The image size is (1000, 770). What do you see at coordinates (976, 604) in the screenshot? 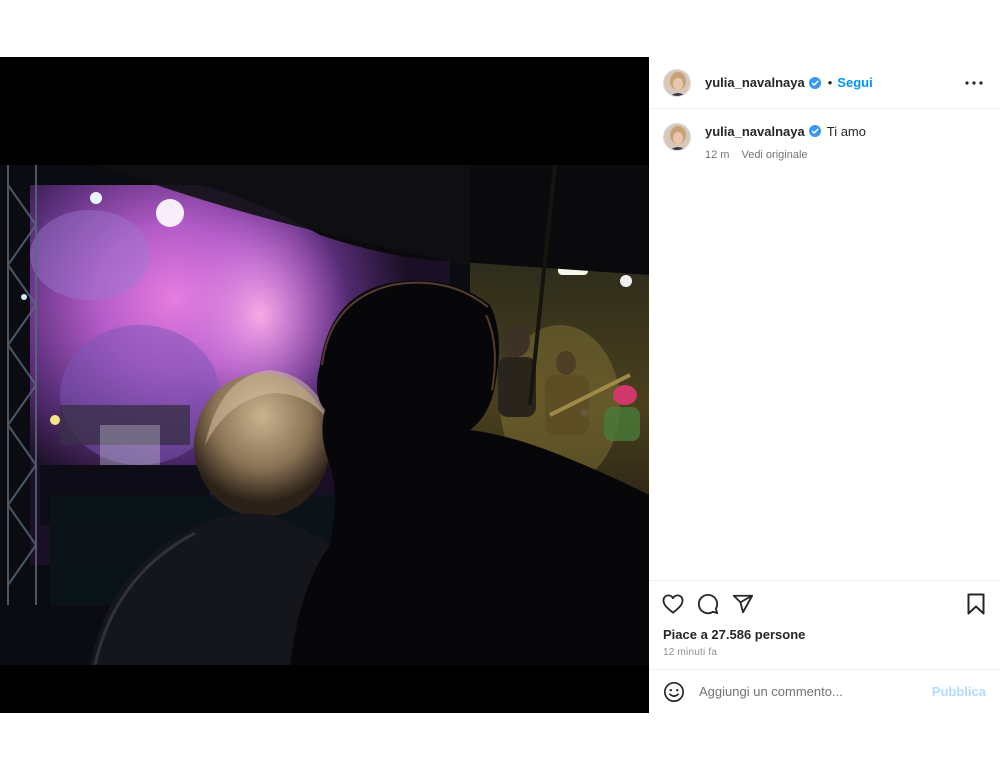
I see `bookmark-icon` at bounding box center [976, 604].